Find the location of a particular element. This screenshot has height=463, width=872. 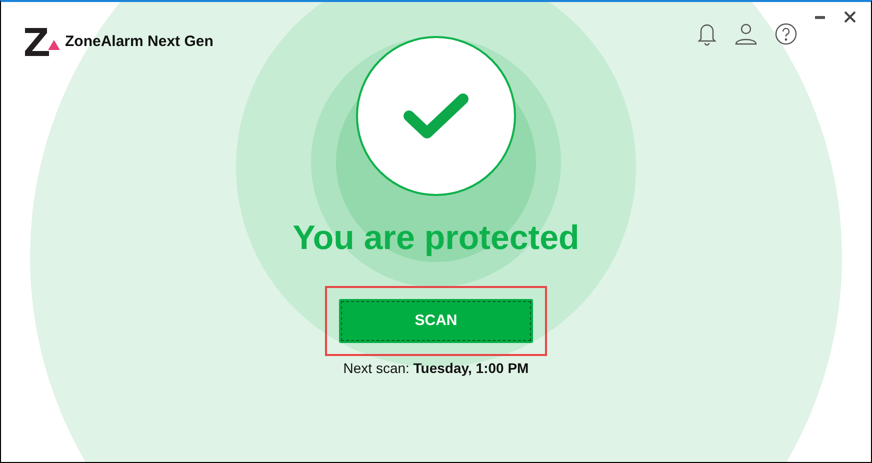

scan-button: SCAN is located at coordinates (436, 321).